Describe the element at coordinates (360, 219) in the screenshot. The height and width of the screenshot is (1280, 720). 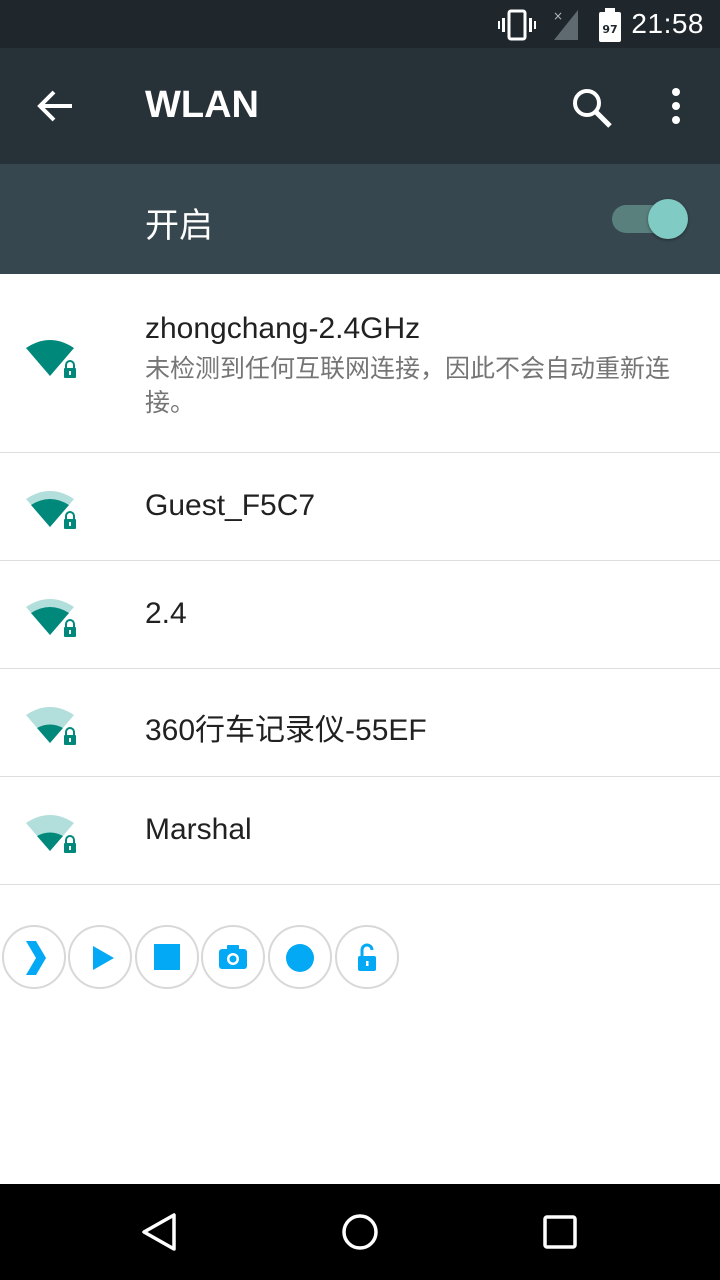
I see `wlan-switch-bar: 开启` at that location.